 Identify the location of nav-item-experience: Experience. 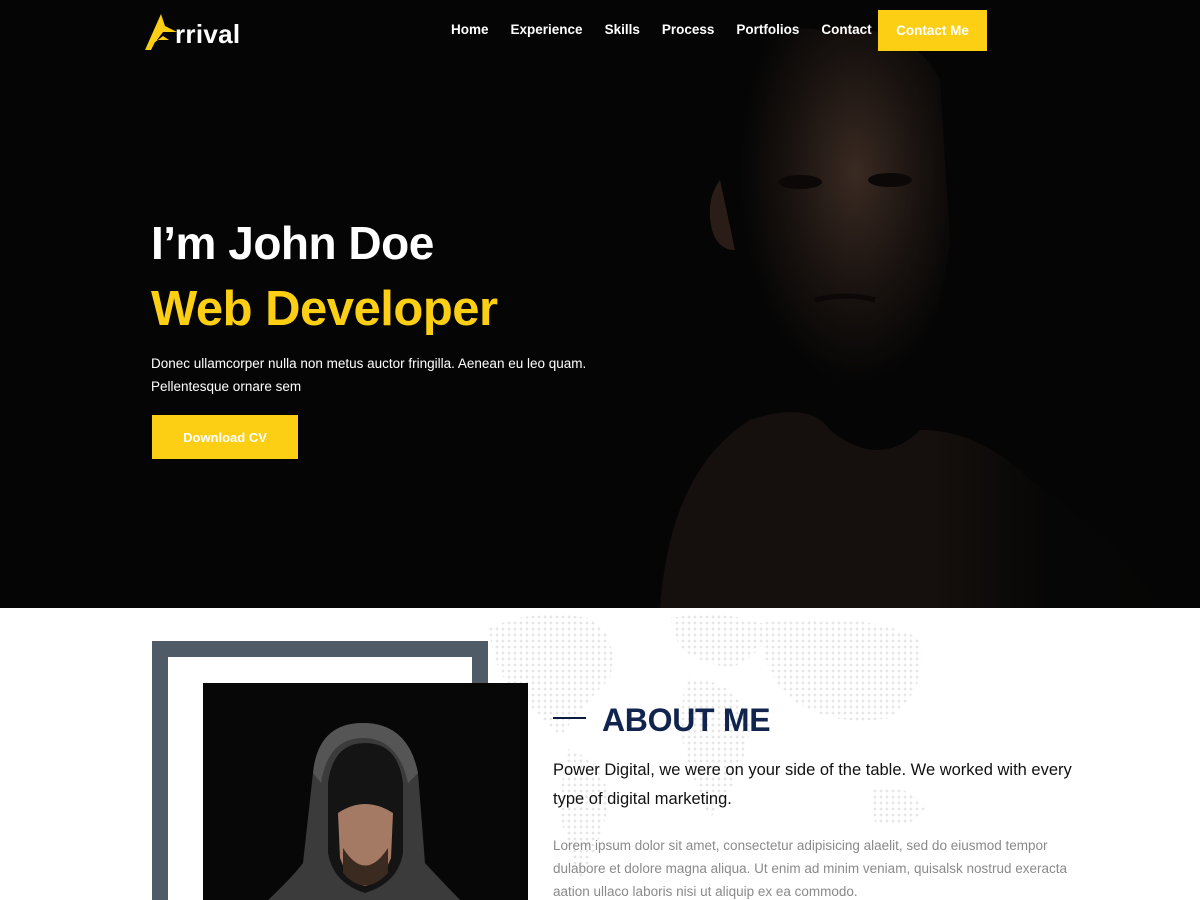
(547, 29).